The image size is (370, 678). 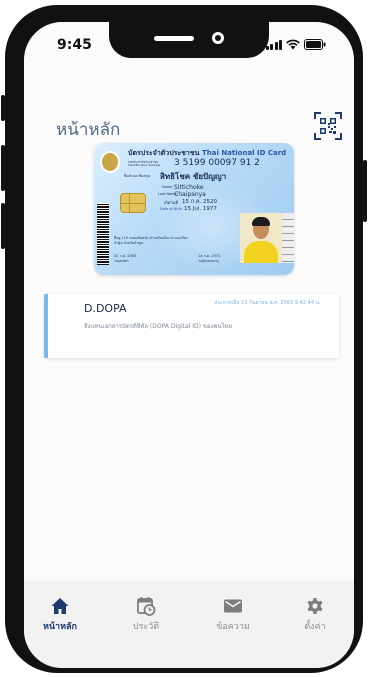 What do you see at coordinates (217, 163) in the screenshot?
I see `id-number: 3 5199 00097 91 2` at bounding box center [217, 163].